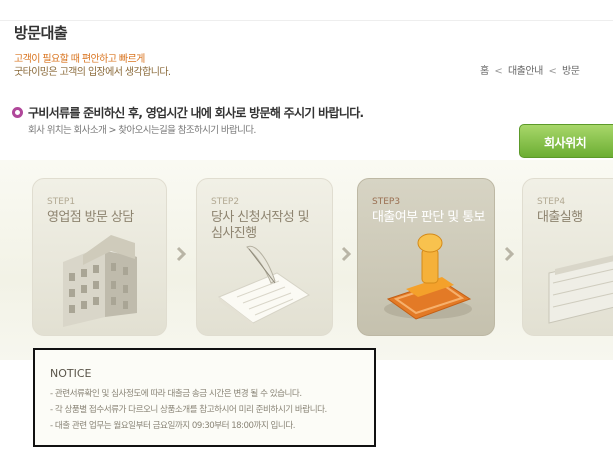 This screenshot has height=456, width=613. What do you see at coordinates (41, 33) in the screenshot?
I see `page-title: 방문대출` at bounding box center [41, 33].